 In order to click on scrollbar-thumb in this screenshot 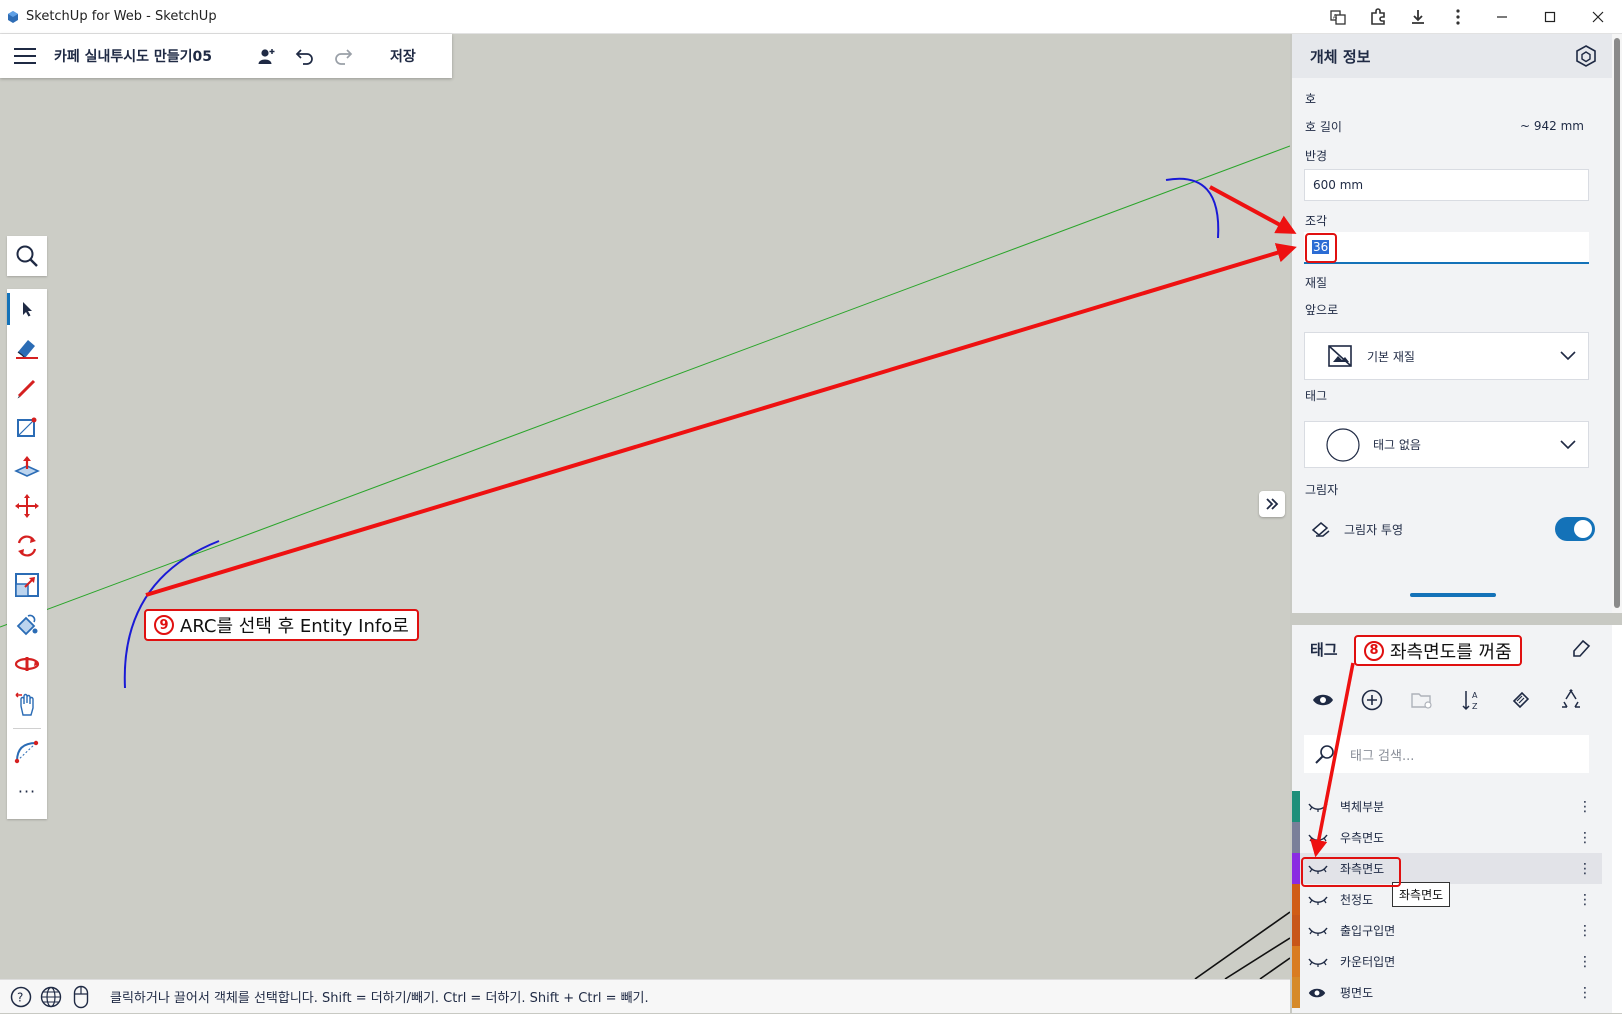, I will do `click(1617, 323)`.